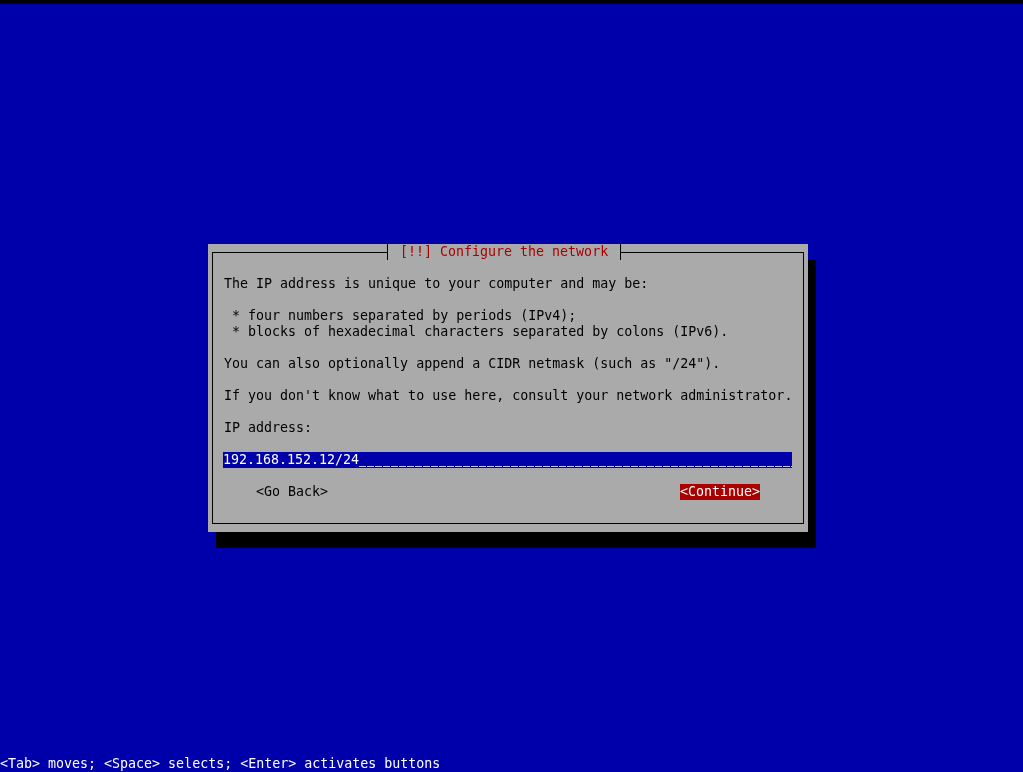 This screenshot has height=772, width=1023. Describe the element at coordinates (220, 764) in the screenshot. I see `key-hints-text: <Tab> moves; <Space> selects; <Enter> activates buttons` at that location.